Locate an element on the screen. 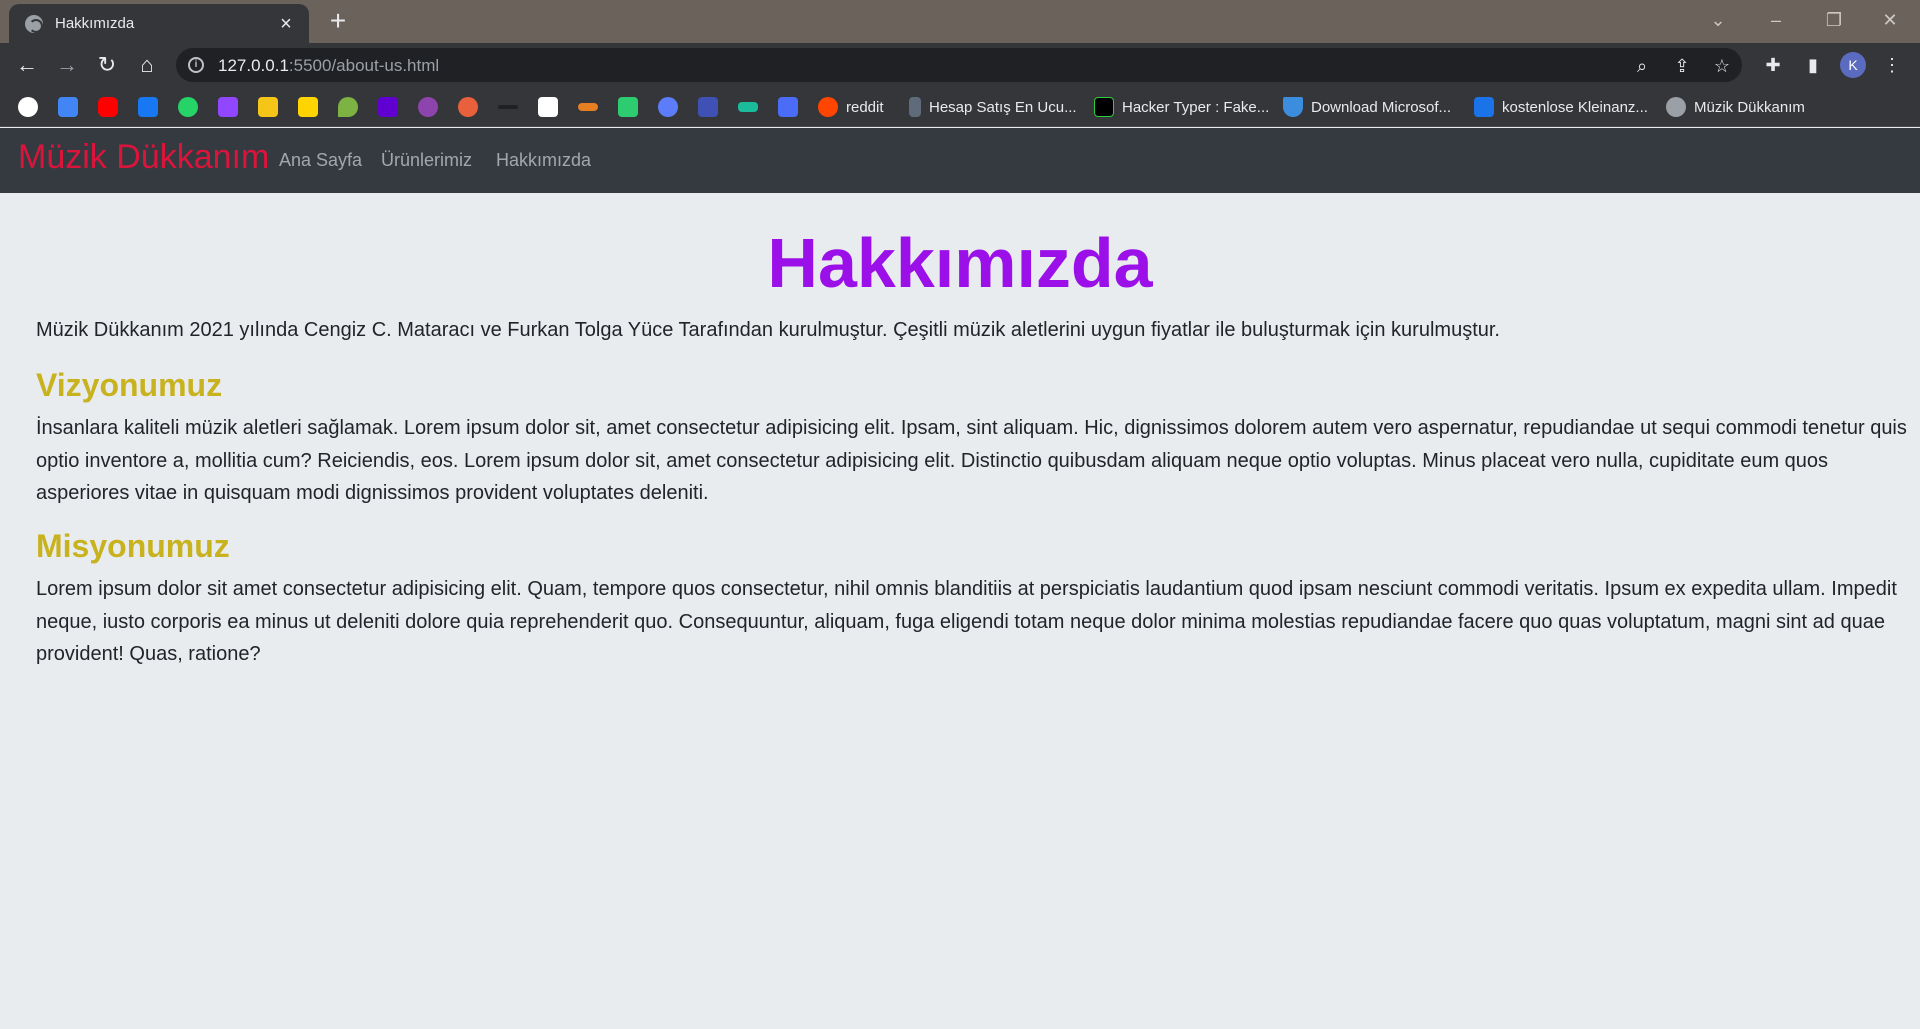 This screenshot has height=1029, width=1920. new-tab-button: + is located at coordinates (338, 21).